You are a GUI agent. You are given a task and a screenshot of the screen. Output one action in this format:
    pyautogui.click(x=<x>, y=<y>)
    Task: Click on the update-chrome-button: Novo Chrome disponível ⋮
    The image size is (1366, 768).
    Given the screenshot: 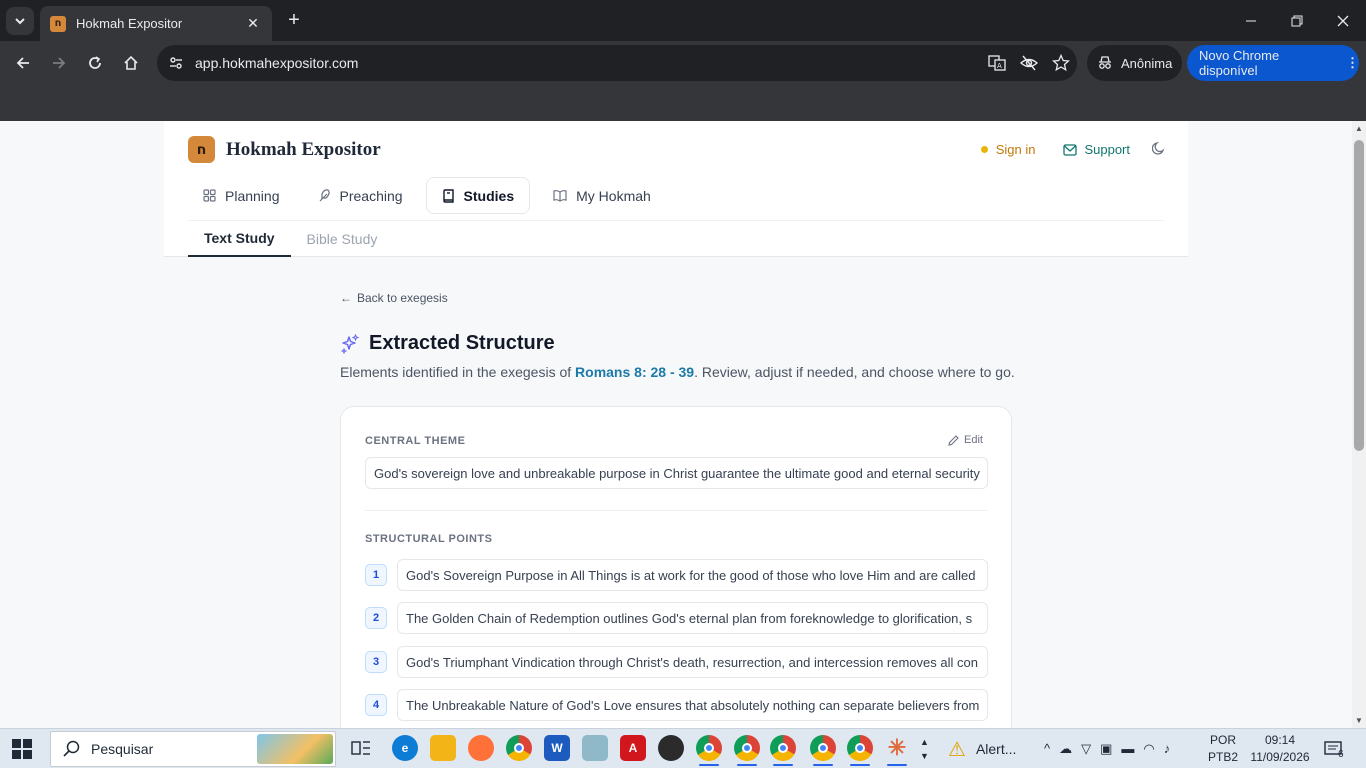 What is the action you would take?
    pyautogui.click(x=1273, y=63)
    